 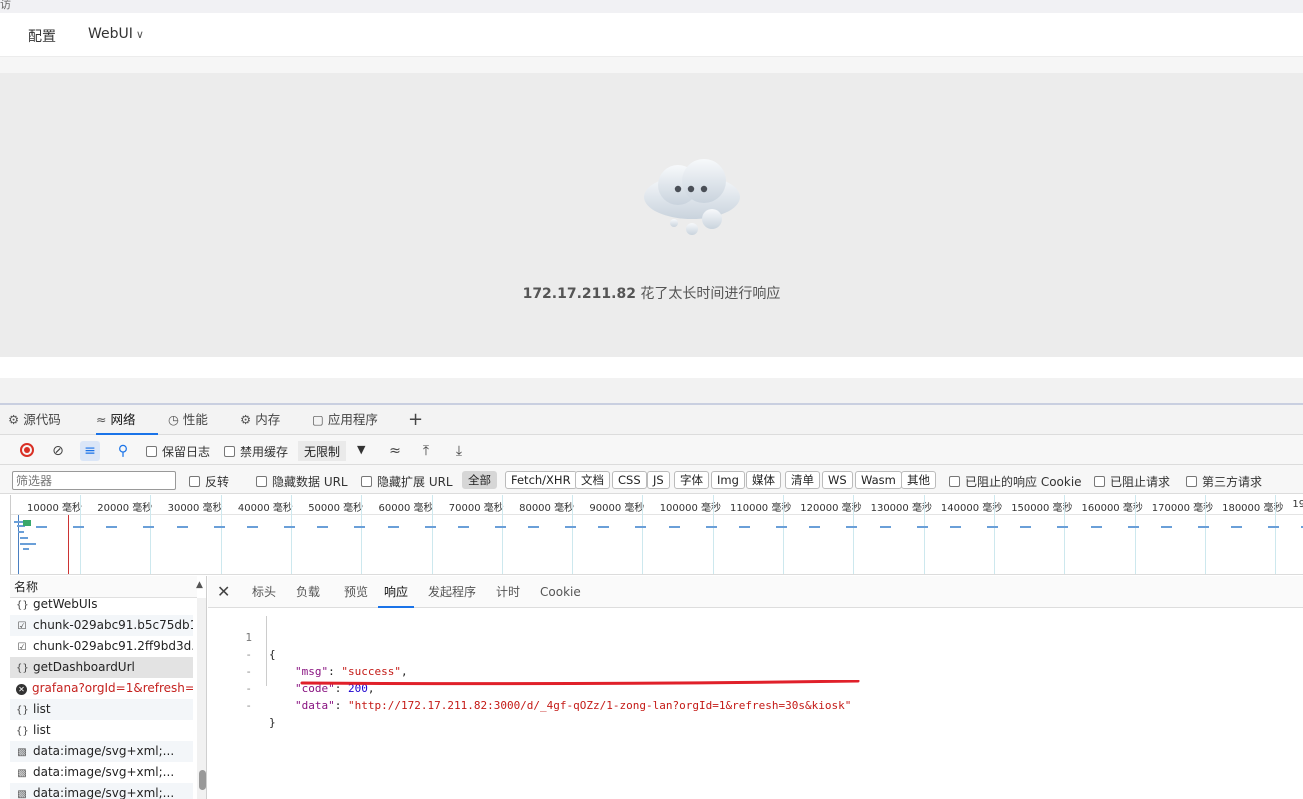 I want to click on request-list-scrollbar, so click(x=201, y=698).